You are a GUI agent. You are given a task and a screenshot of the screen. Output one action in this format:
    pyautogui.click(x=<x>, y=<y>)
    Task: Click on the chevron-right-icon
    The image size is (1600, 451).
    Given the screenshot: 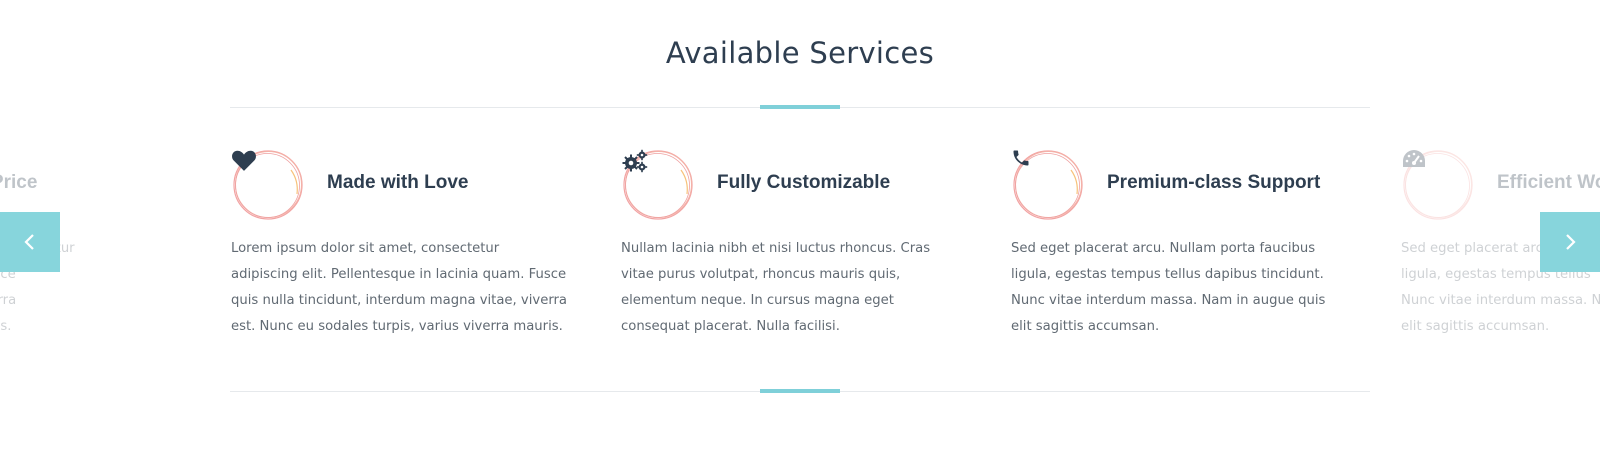 What is the action you would take?
    pyautogui.click(x=1571, y=242)
    